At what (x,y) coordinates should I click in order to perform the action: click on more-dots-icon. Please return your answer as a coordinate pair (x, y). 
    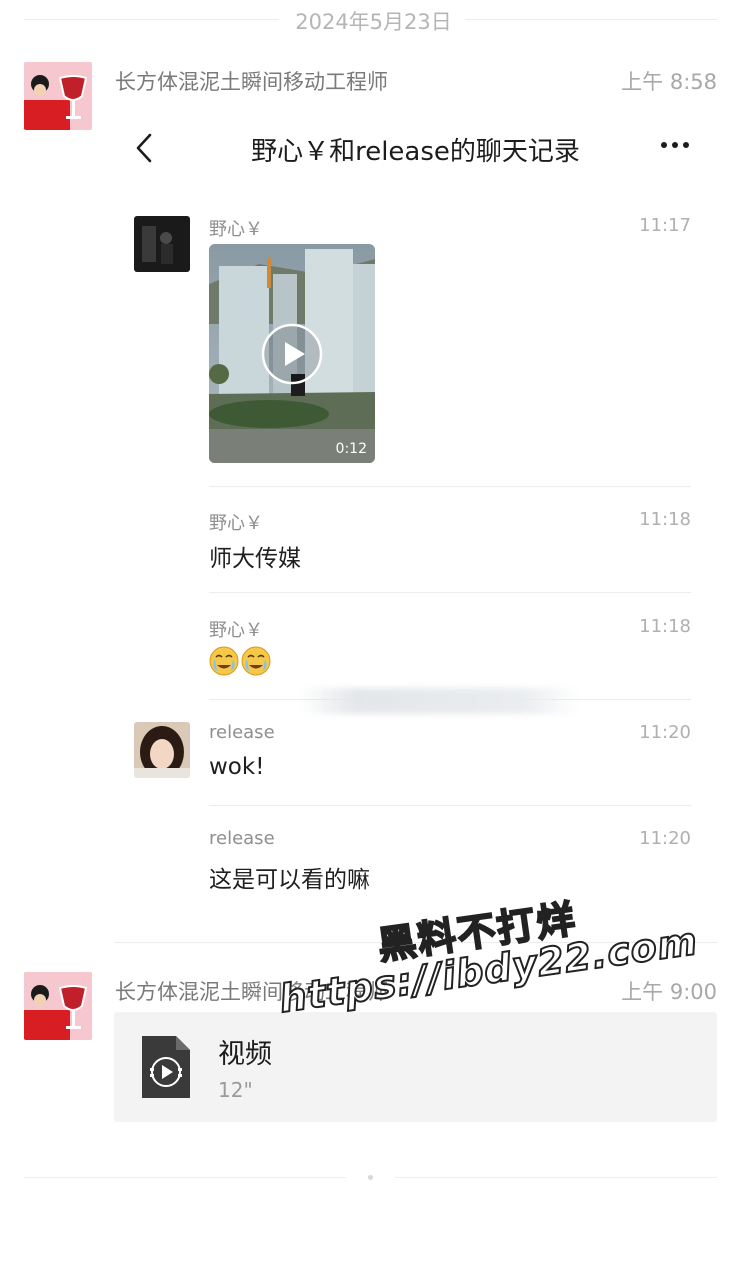
    Looking at the image, I should click on (675, 145).